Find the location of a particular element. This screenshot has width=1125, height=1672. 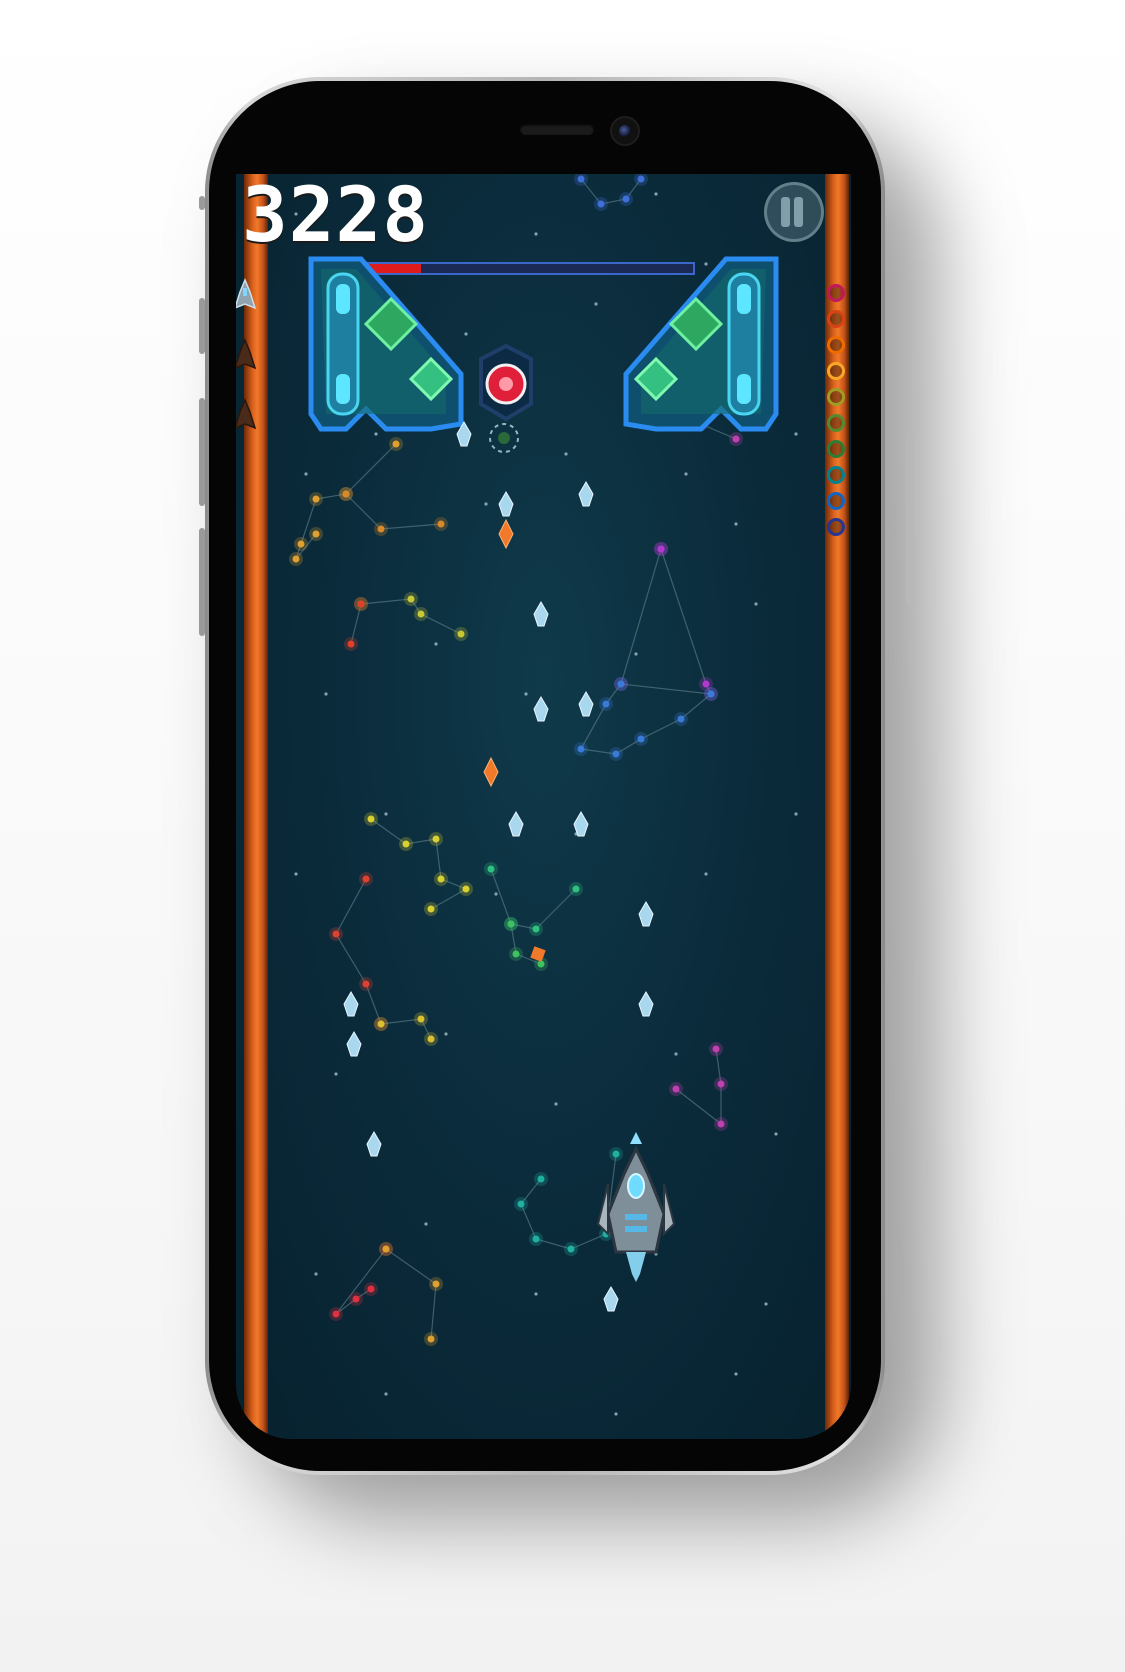

player-ship-thrust is located at coordinates (636, 1267).